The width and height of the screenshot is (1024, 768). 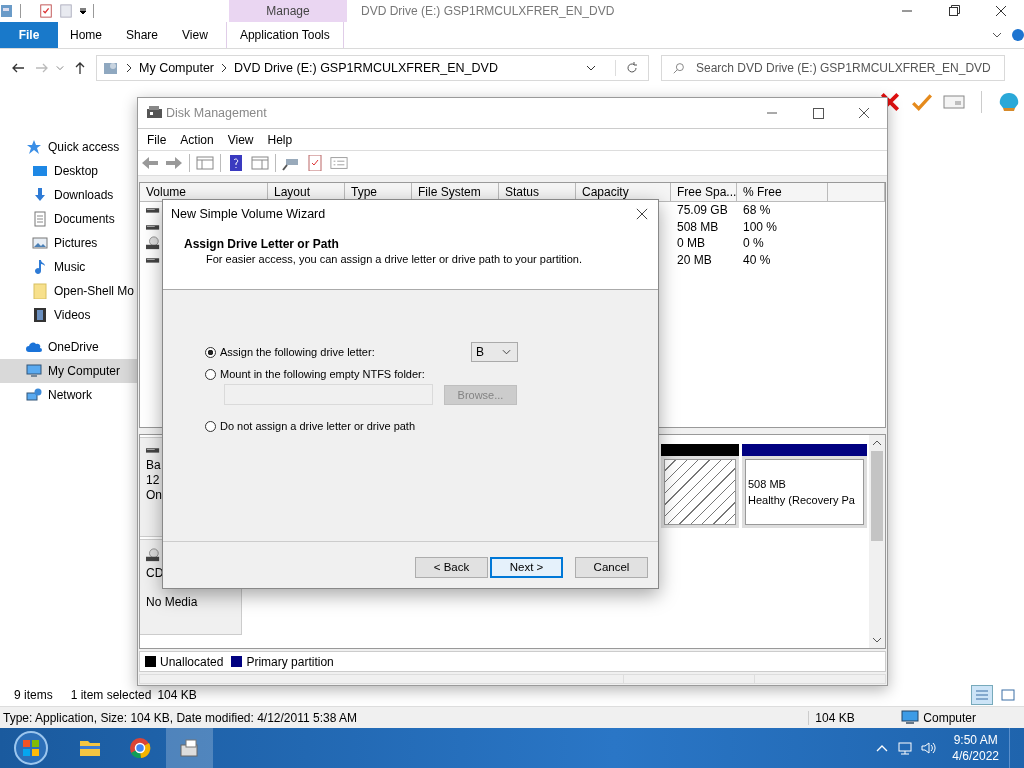 I want to click on checkmark-icon, so click(x=922, y=102).